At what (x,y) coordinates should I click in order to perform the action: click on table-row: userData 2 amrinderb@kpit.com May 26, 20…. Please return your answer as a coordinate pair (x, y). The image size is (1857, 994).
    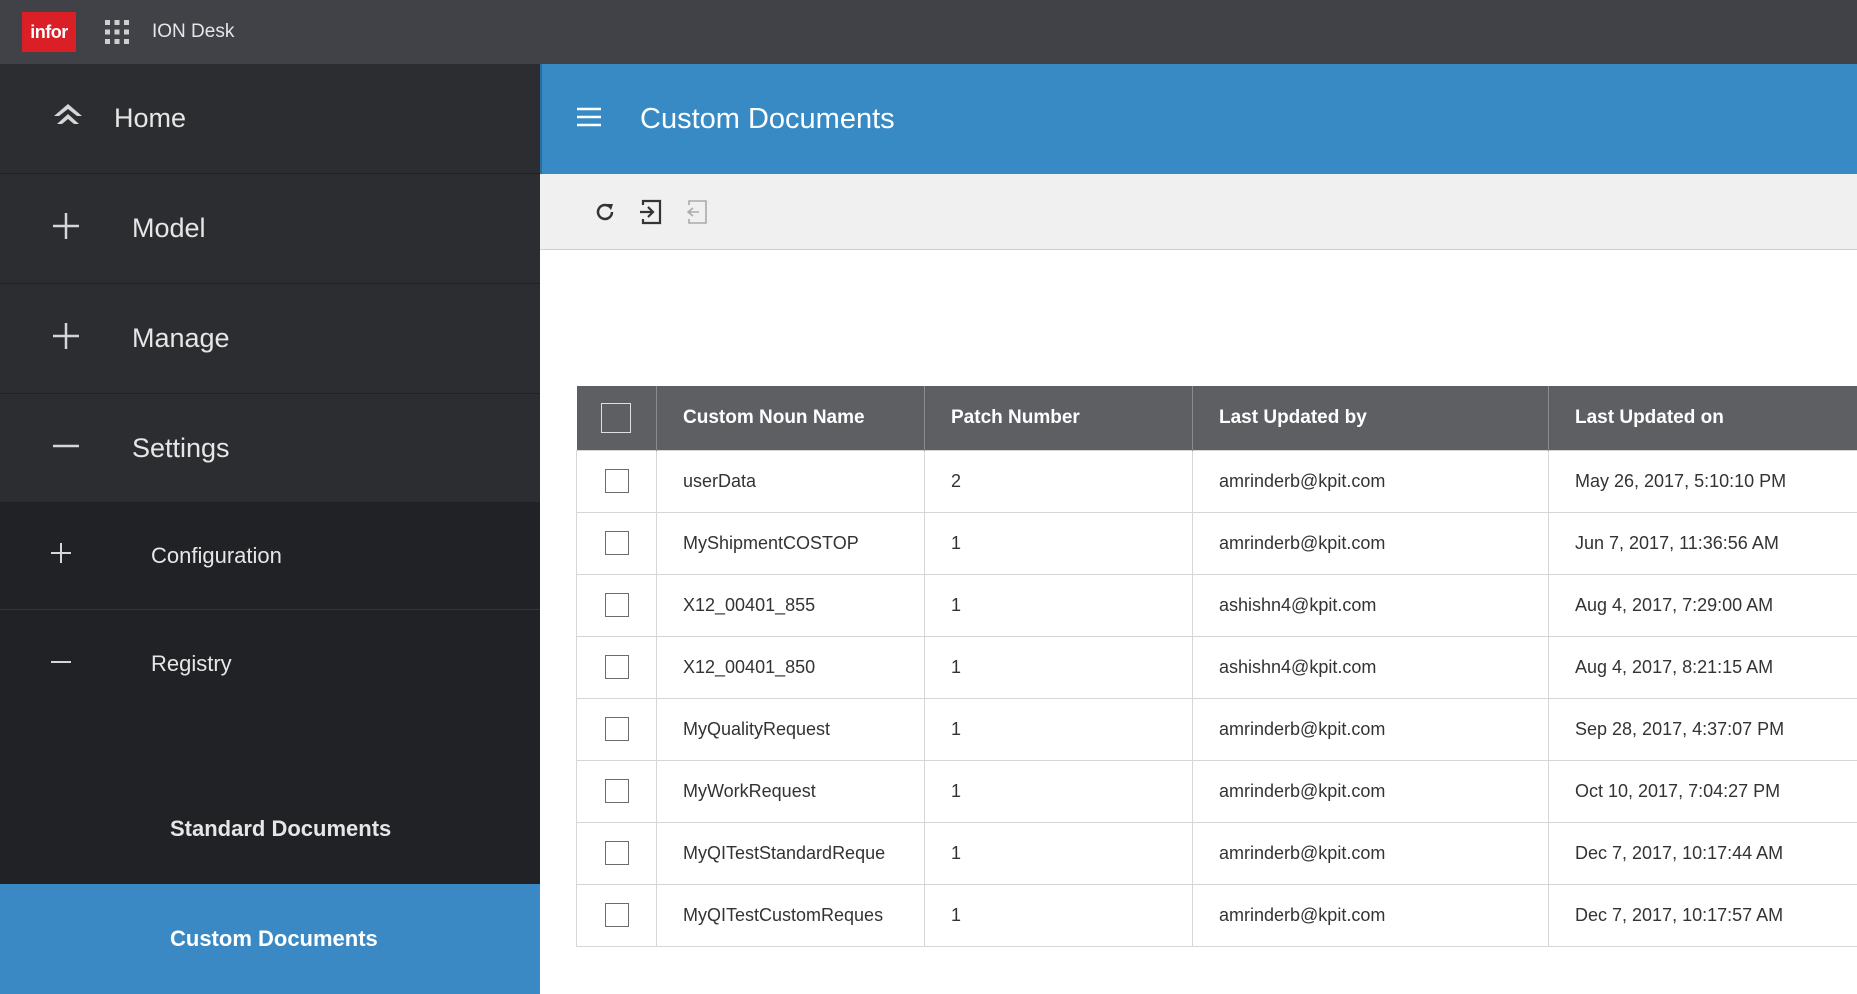
    Looking at the image, I should click on (1217, 481).